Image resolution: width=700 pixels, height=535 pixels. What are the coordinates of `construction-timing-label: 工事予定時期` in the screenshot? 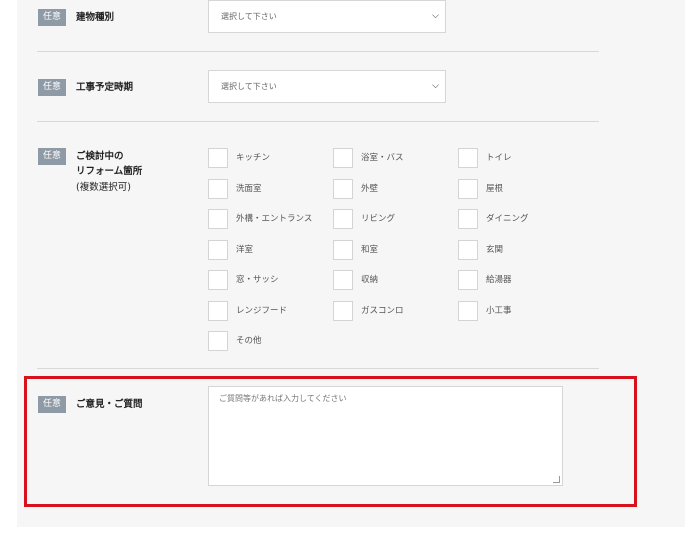 It's located at (105, 87).